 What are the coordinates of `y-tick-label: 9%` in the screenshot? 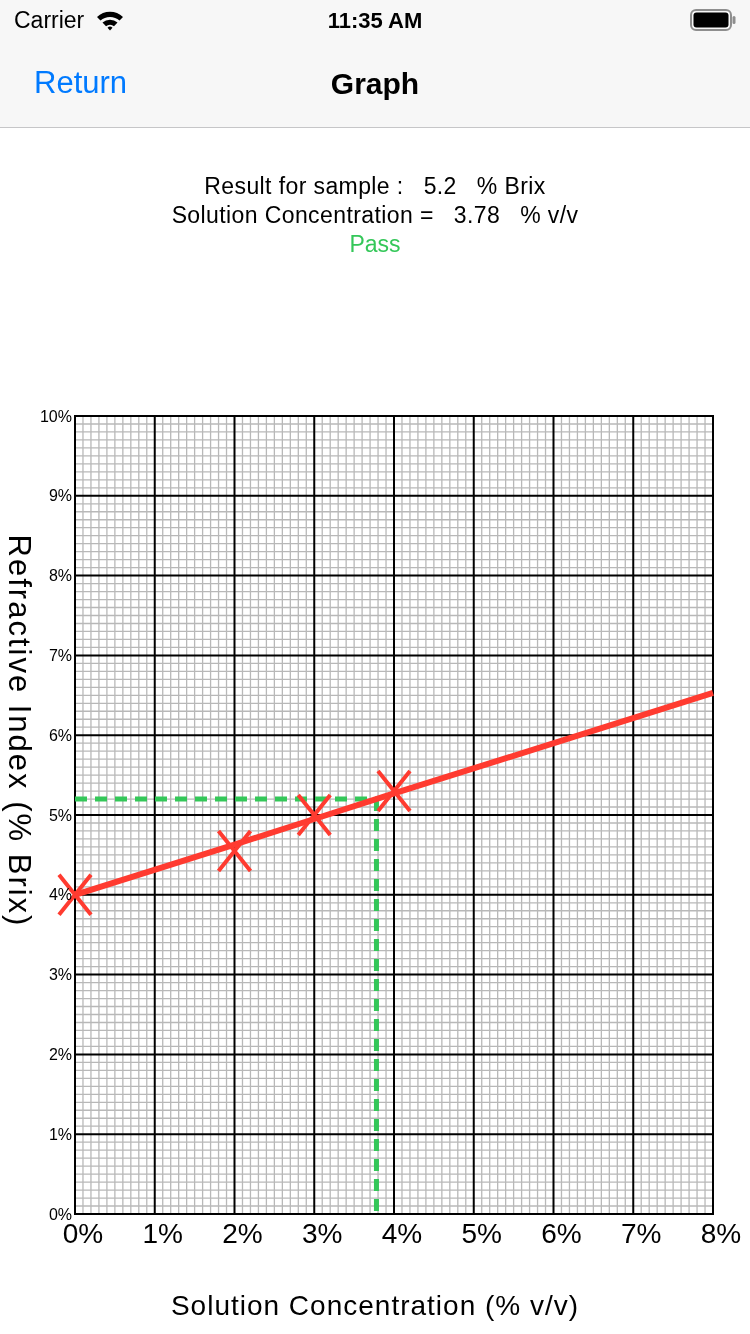 It's located at (60, 496).